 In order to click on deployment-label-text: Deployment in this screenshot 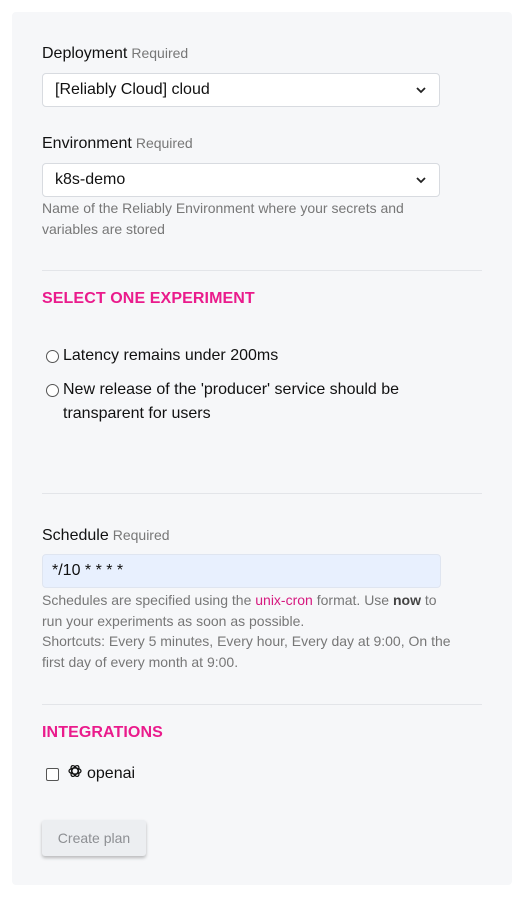, I will do `click(85, 53)`.